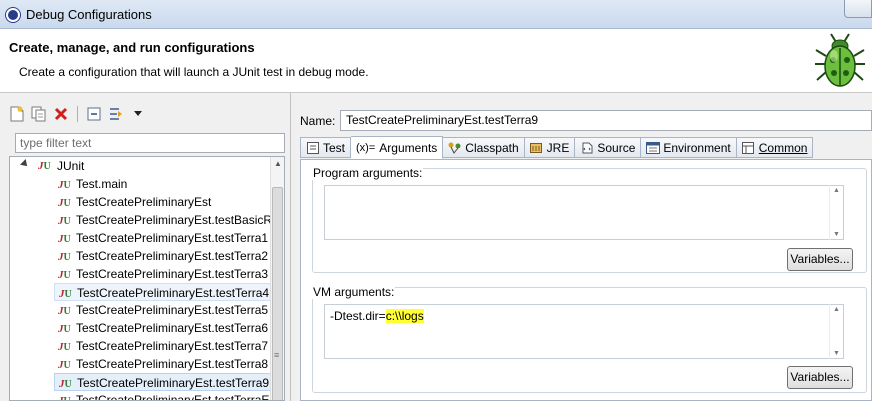  Describe the element at coordinates (132, 47) in the screenshot. I see `dialog-heading: Create, manage, and run configurations` at that location.